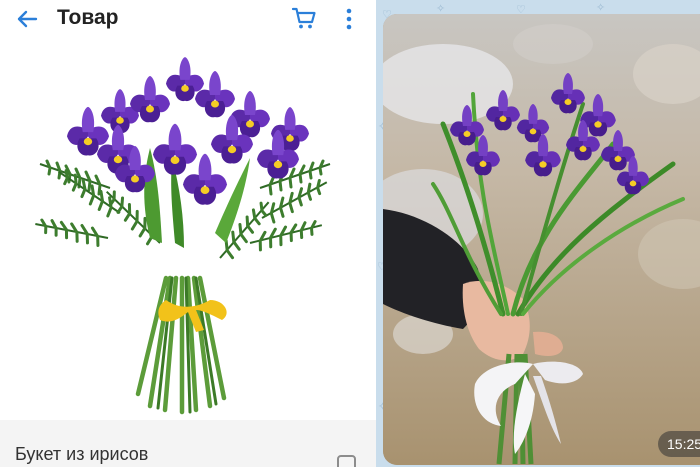 The height and width of the screenshot is (467, 700). Describe the element at coordinates (82, 454) in the screenshot. I see `product-name: Букет из ирисов` at that location.